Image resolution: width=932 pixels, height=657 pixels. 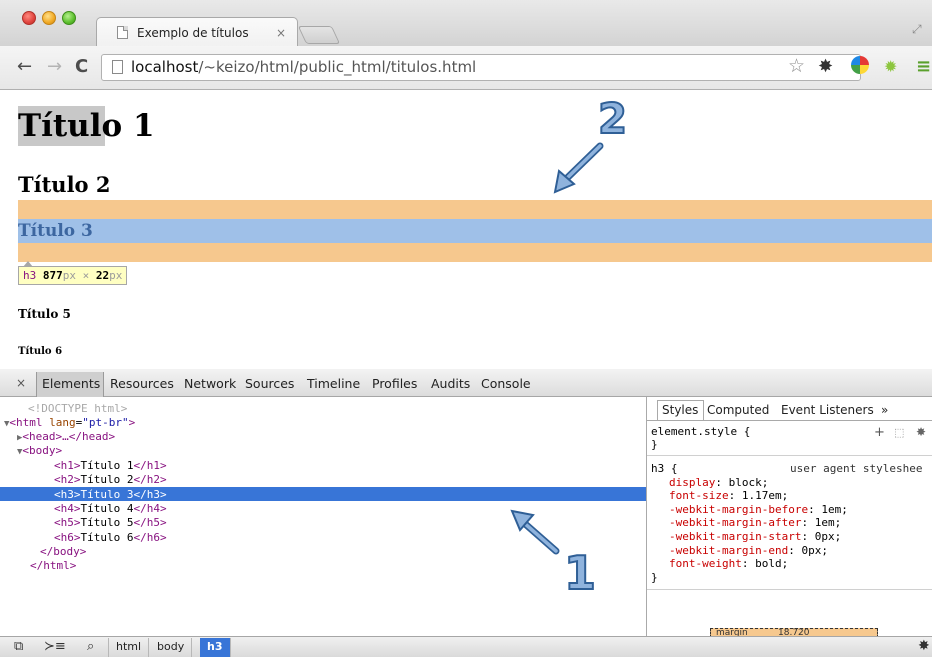 I want to click on close-window-button, so click(x=29, y=18).